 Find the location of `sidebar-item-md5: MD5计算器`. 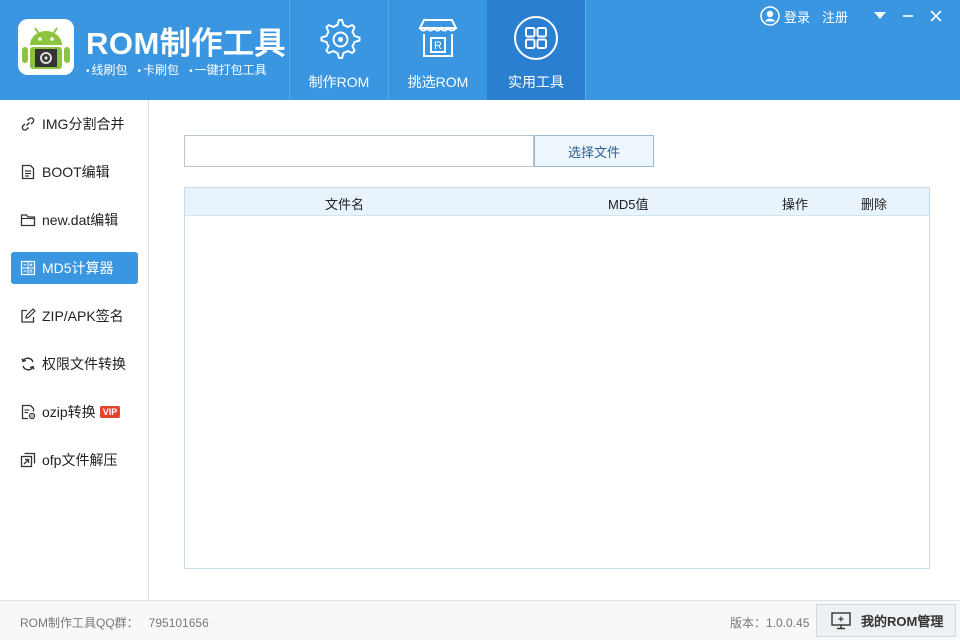

sidebar-item-md5: MD5计算器 is located at coordinates (74, 268).